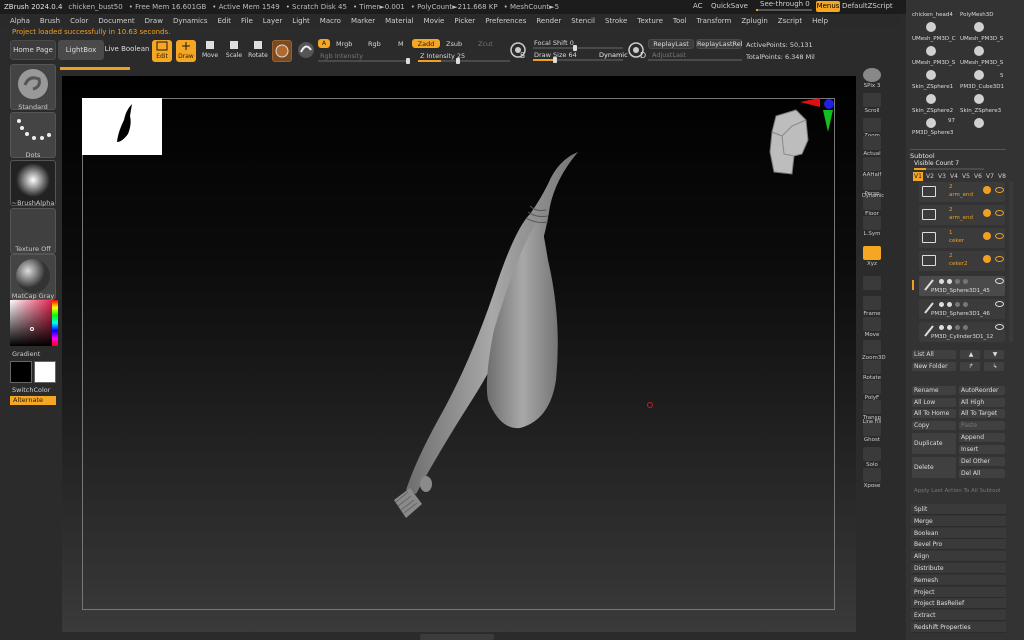 The height and width of the screenshot is (640, 1024). What do you see at coordinates (980, 111) in the screenshot?
I see `tool-thumb-label: Skin_ZSphere3` at bounding box center [980, 111].